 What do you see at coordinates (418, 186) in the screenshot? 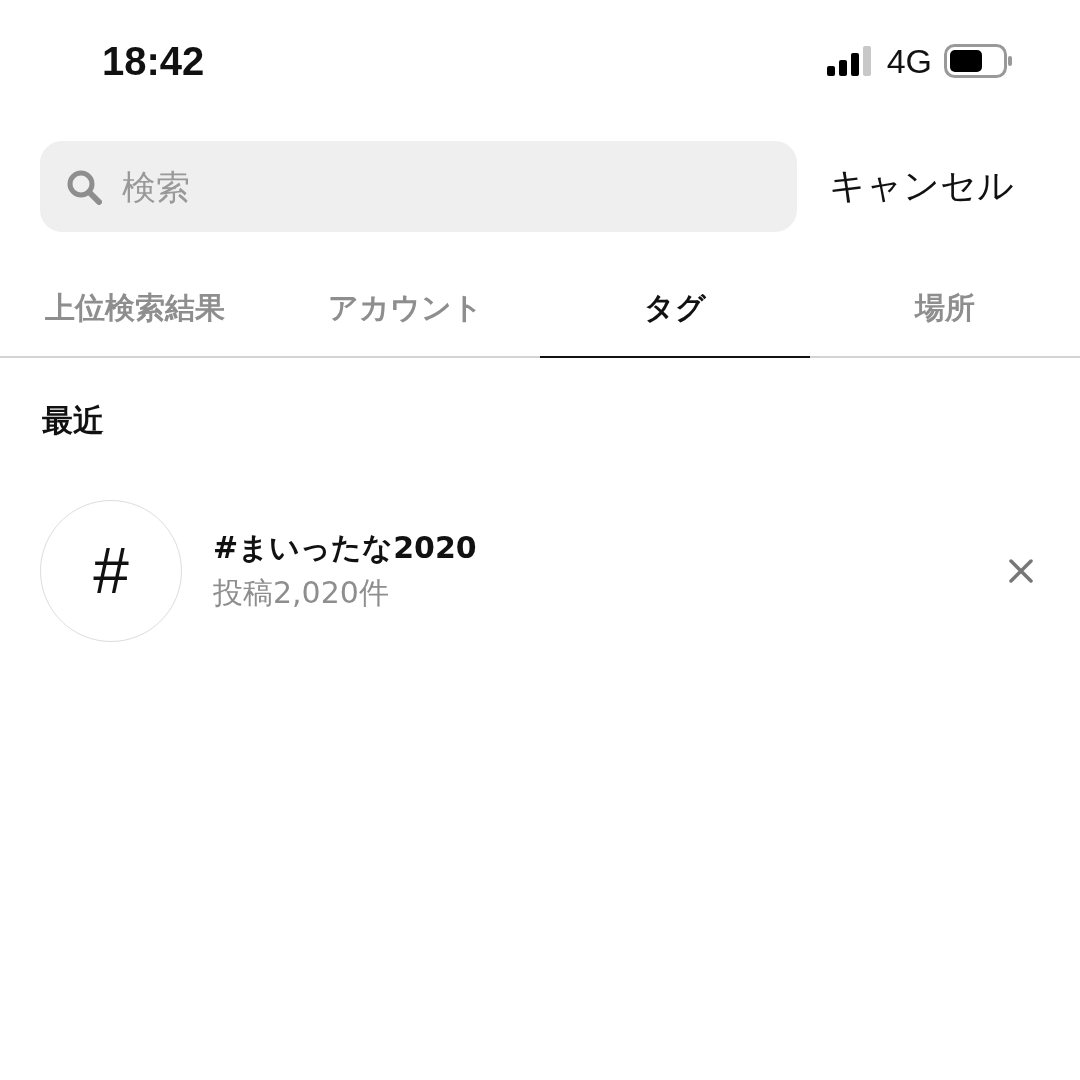
I see `search-field: 検索` at bounding box center [418, 186].